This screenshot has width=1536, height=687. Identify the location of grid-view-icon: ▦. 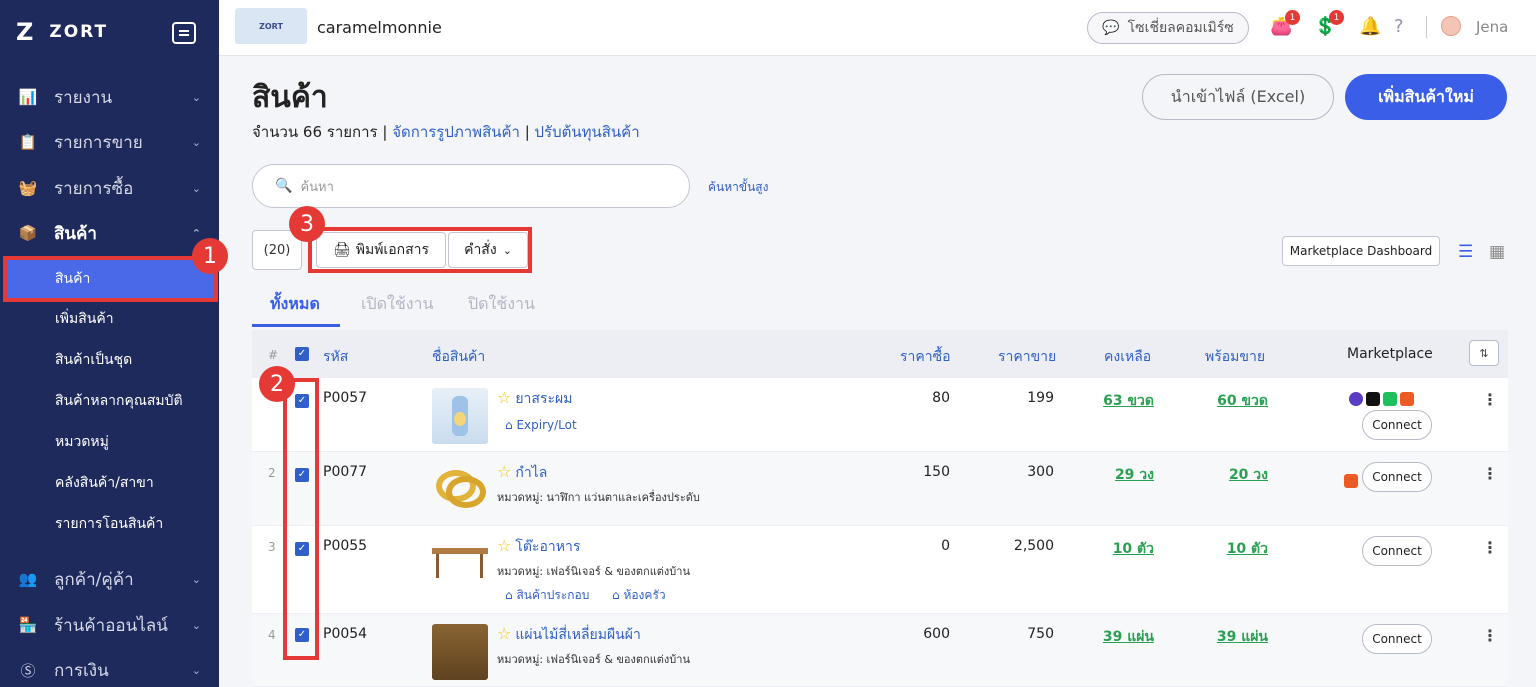
(1497, 252).